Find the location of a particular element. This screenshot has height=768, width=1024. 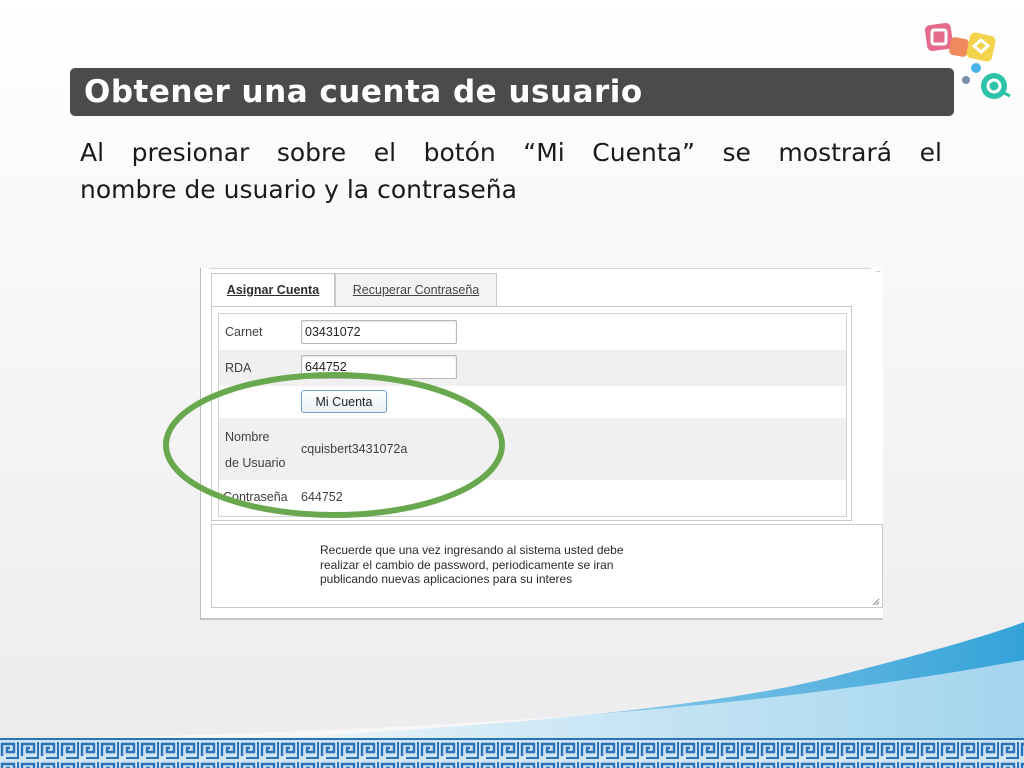

carnet-field is located at coordinates (379, 332).